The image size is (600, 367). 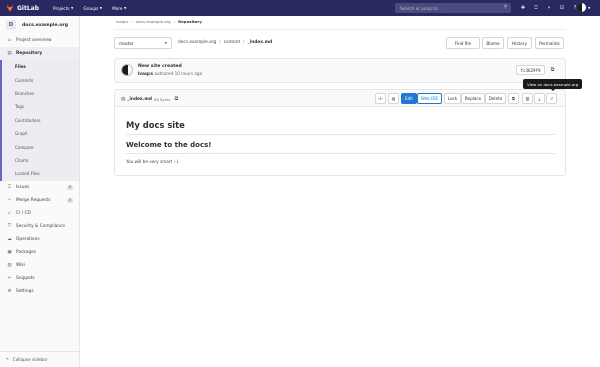 I want to click on commit-author: lvaqcs, so click(x=145, y=73).